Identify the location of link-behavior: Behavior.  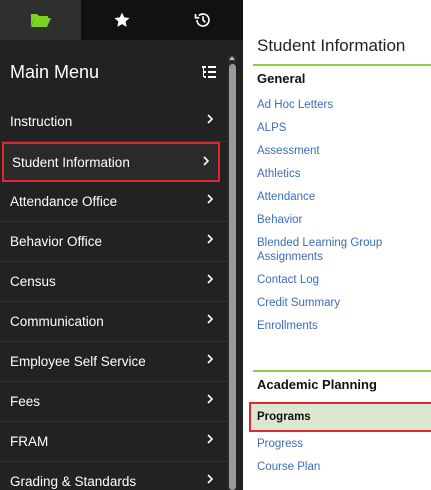
(342, 220).